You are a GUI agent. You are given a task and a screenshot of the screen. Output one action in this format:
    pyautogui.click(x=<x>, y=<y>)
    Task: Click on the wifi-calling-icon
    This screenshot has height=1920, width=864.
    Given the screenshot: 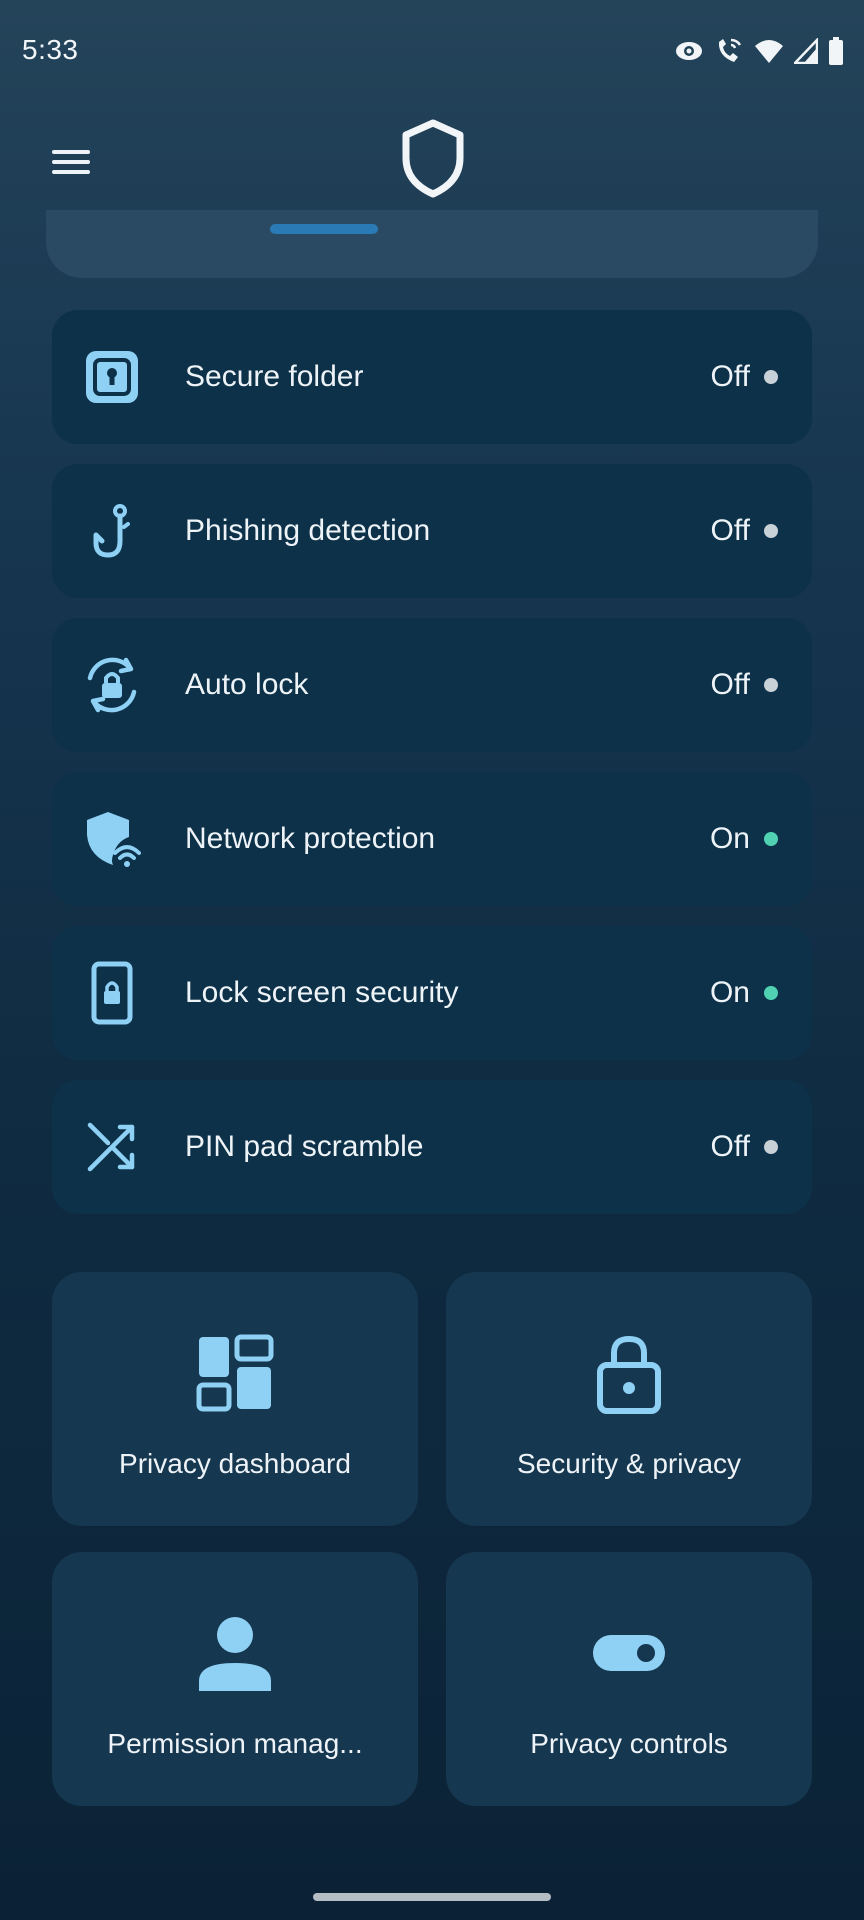 What is the action you would take?
    pyautogui.click(x=729, y=51)
    